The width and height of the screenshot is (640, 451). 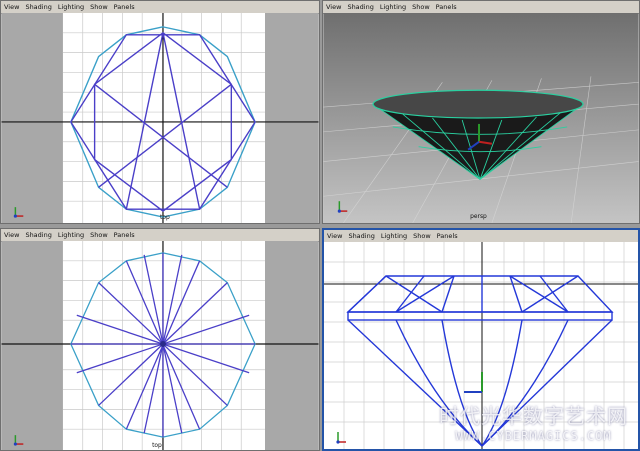 I want to click on watermark: 时代光华数字艺术网 WWW.CYBERMAGICS.COM, so click(x=533, y=421).